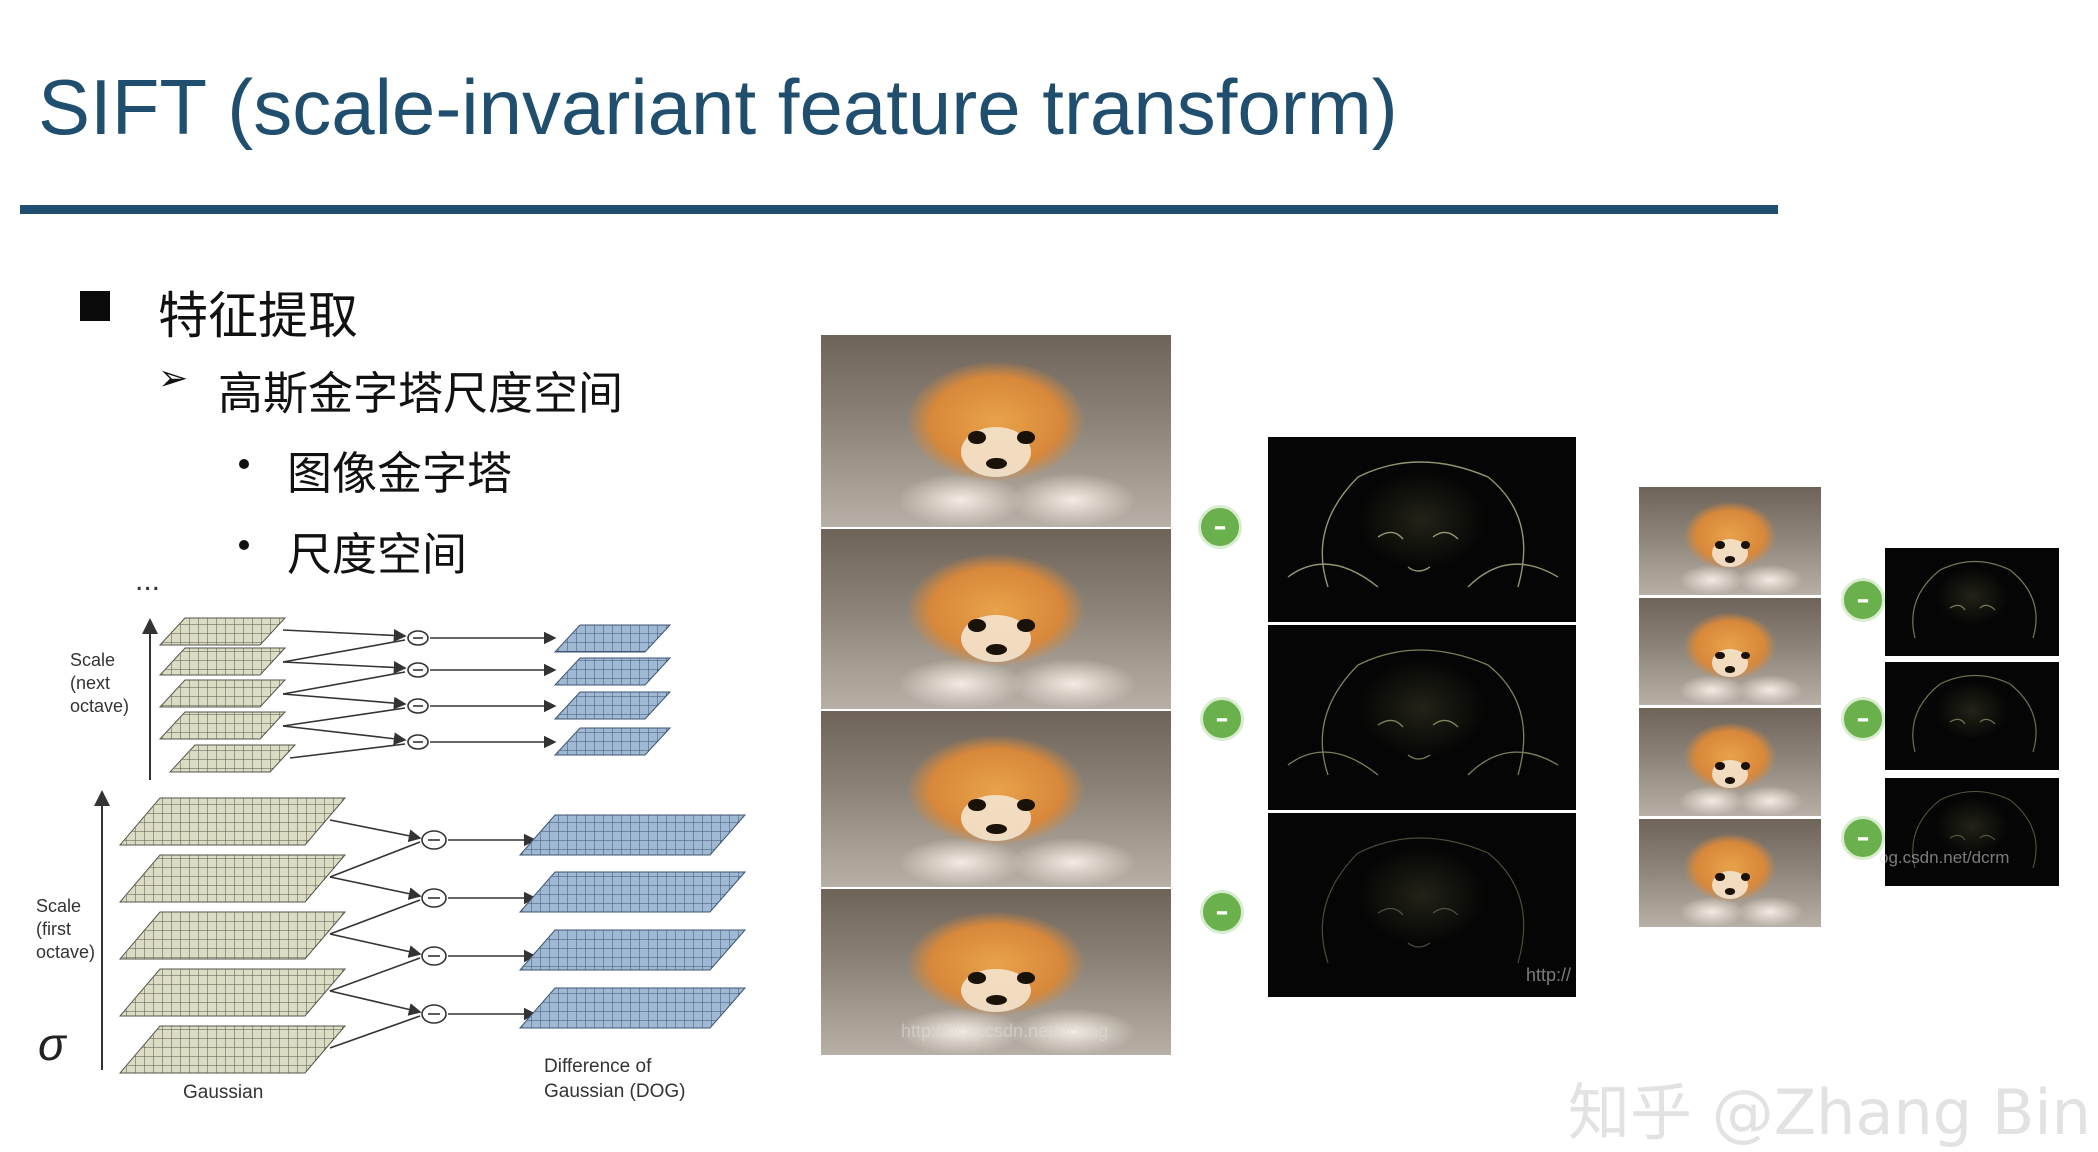 The height and width of the screenshot is (1152, 2098). I want to click on scale-next-line3: octave), so click(100, 706).